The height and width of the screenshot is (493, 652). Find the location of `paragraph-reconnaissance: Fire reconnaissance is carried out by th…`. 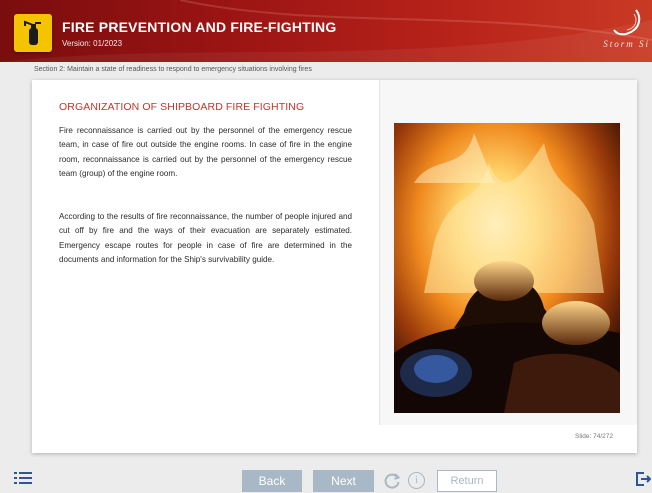

paragraph-reconnaissance: Fire reconnaissance is carried out by th… is located at coordinates (205, 152).